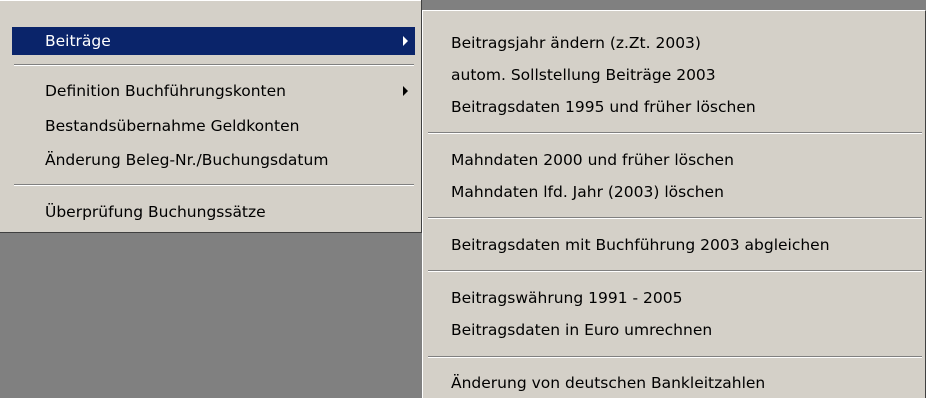  I want to click on menu-item-label: Beitragsdaten 1995 und früher löschen, so click(603, 107).